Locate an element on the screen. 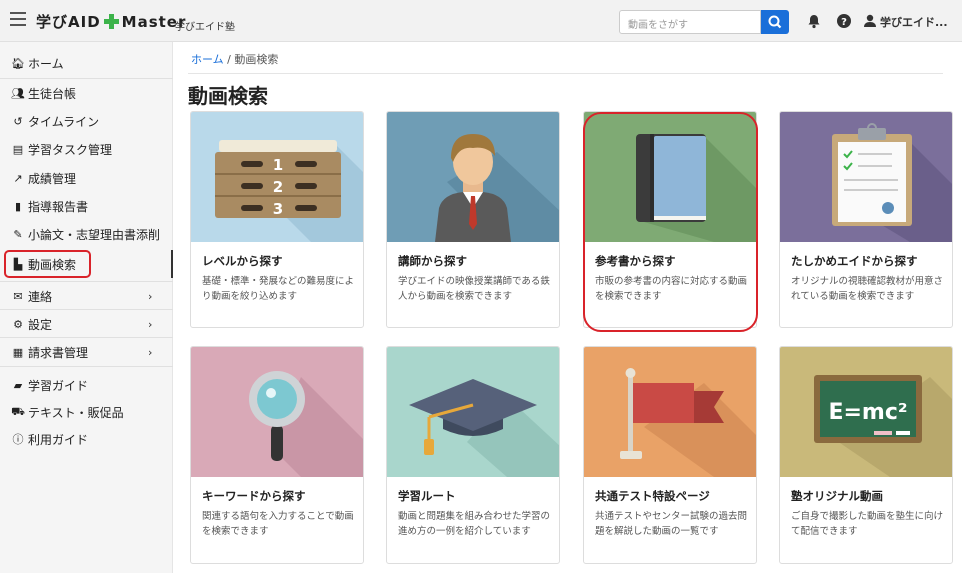  sidebar-item-grades: ↗ 成績管理 is located at coordinates (43, 178).